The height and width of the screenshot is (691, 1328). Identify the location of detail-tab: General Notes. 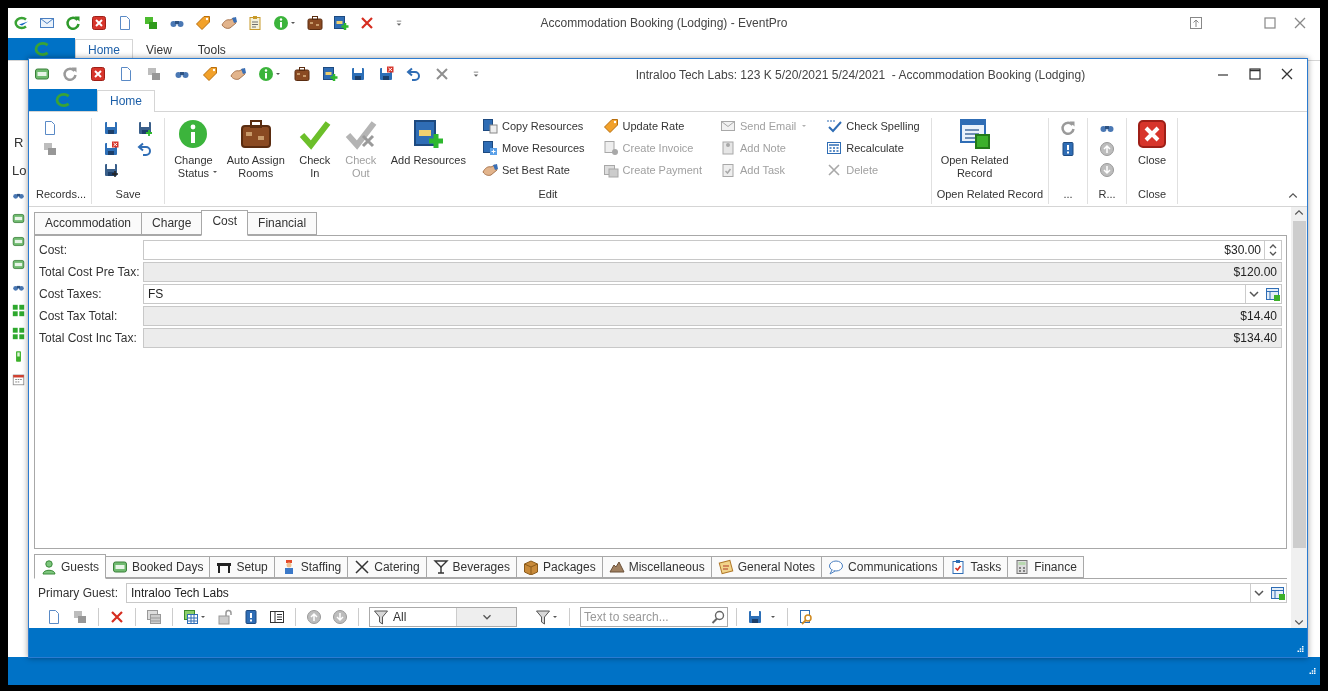
(766, 567).